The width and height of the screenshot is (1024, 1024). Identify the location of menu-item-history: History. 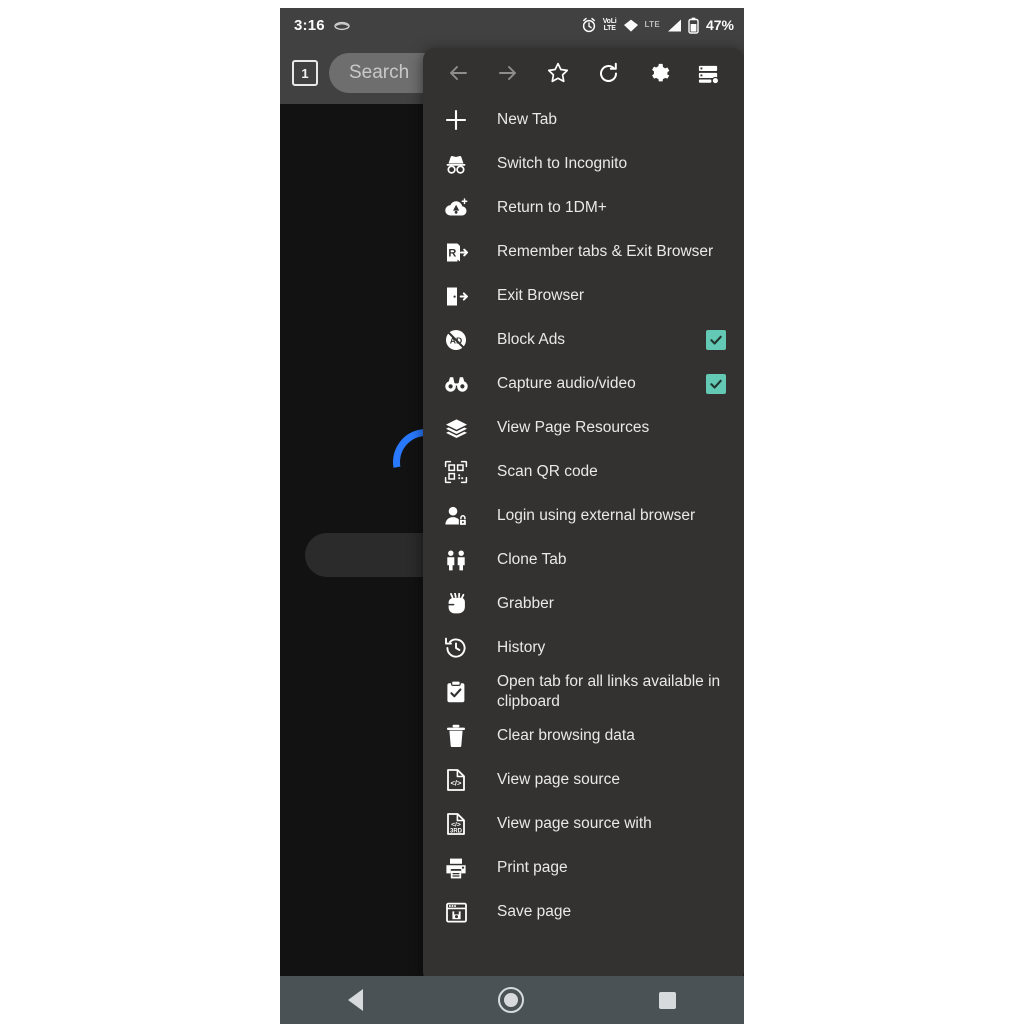
(583, 648).